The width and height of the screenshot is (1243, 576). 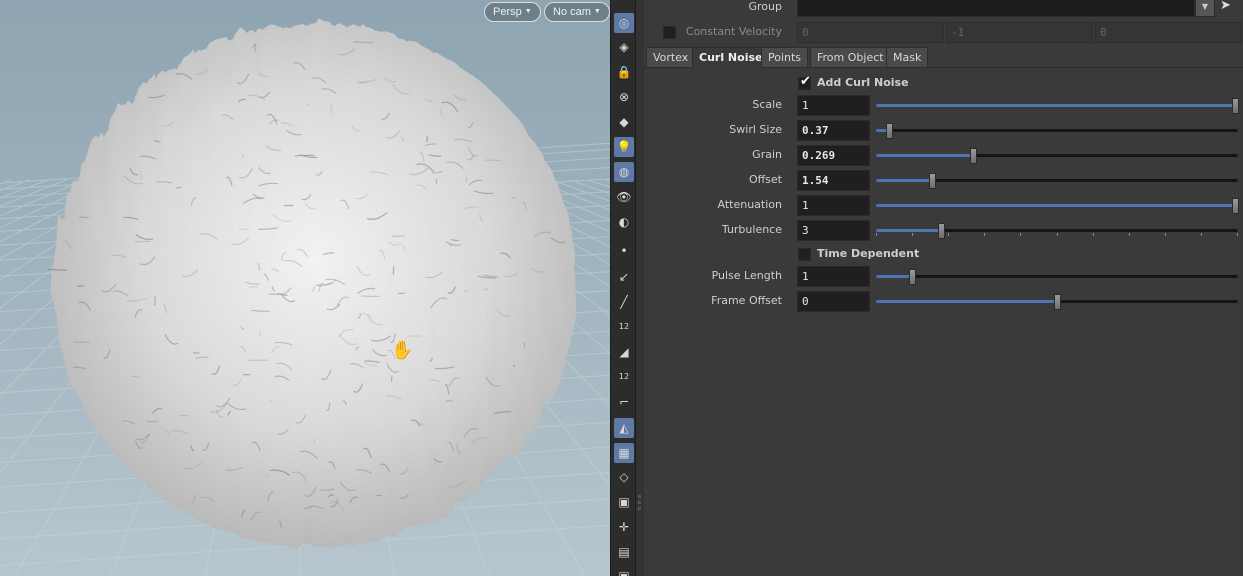 What do you see at coordinates (624, 302) in the screenshot?
I see `brush-icon: ╱` at bounding box center [624, 302].